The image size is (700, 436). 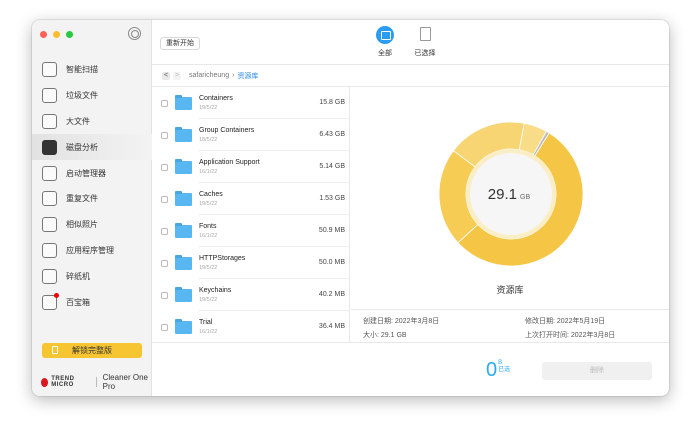 I want to click on window-controls, so click(x=56, y=34).